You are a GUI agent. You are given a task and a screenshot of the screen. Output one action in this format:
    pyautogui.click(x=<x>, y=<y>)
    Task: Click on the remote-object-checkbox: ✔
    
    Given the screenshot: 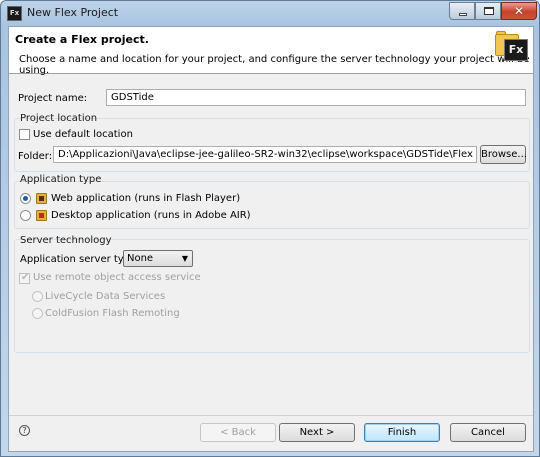 What is the action you would take?
    pyautogui.click(x=24, y=278)
    